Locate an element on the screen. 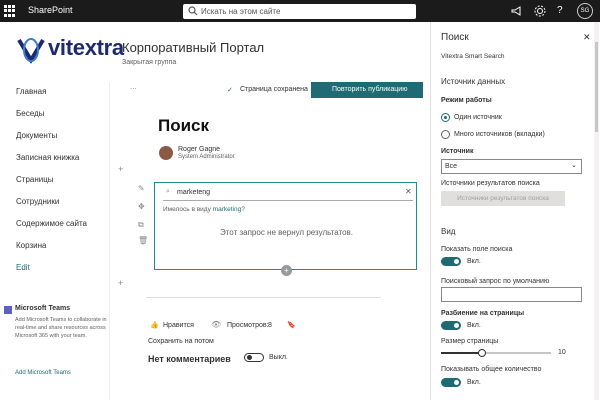 The image size is (600, 400). source-label: Источник is located at coordinates (457, 151).